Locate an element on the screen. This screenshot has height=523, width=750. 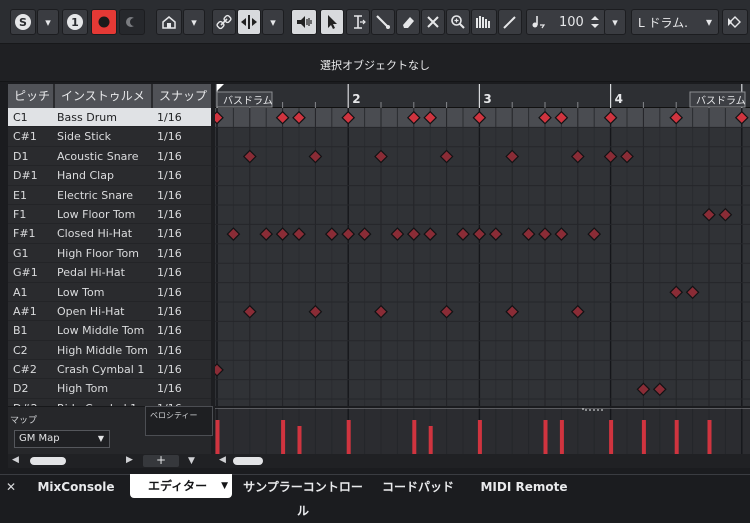
zoom-tool is located at coordinates (458, 22).